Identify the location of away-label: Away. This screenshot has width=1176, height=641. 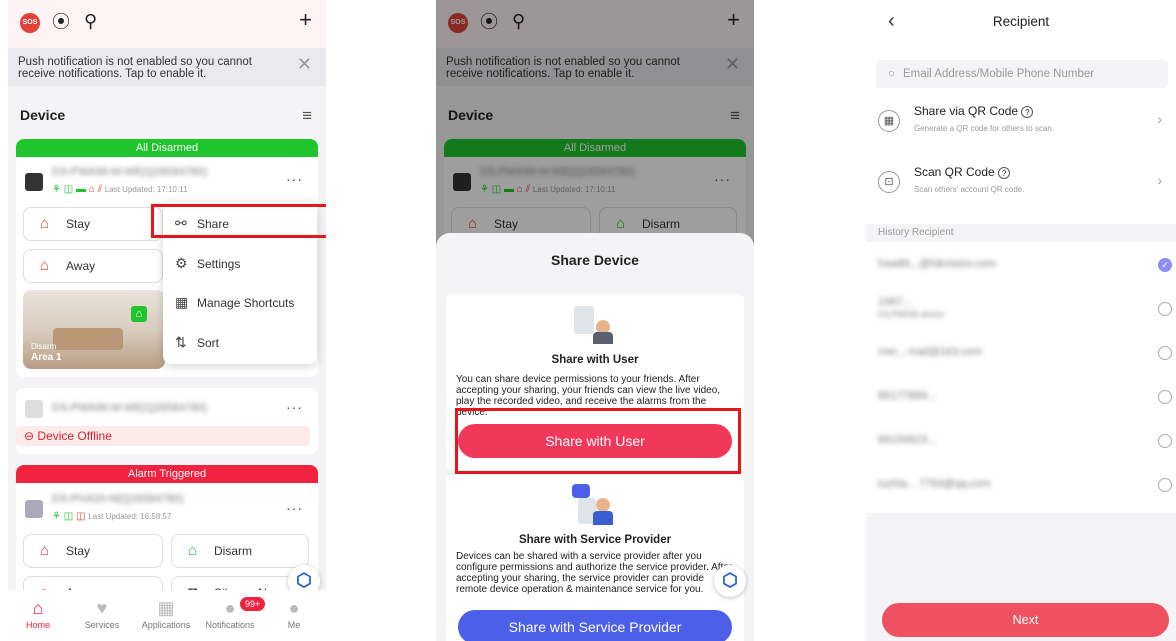
(81, 266).